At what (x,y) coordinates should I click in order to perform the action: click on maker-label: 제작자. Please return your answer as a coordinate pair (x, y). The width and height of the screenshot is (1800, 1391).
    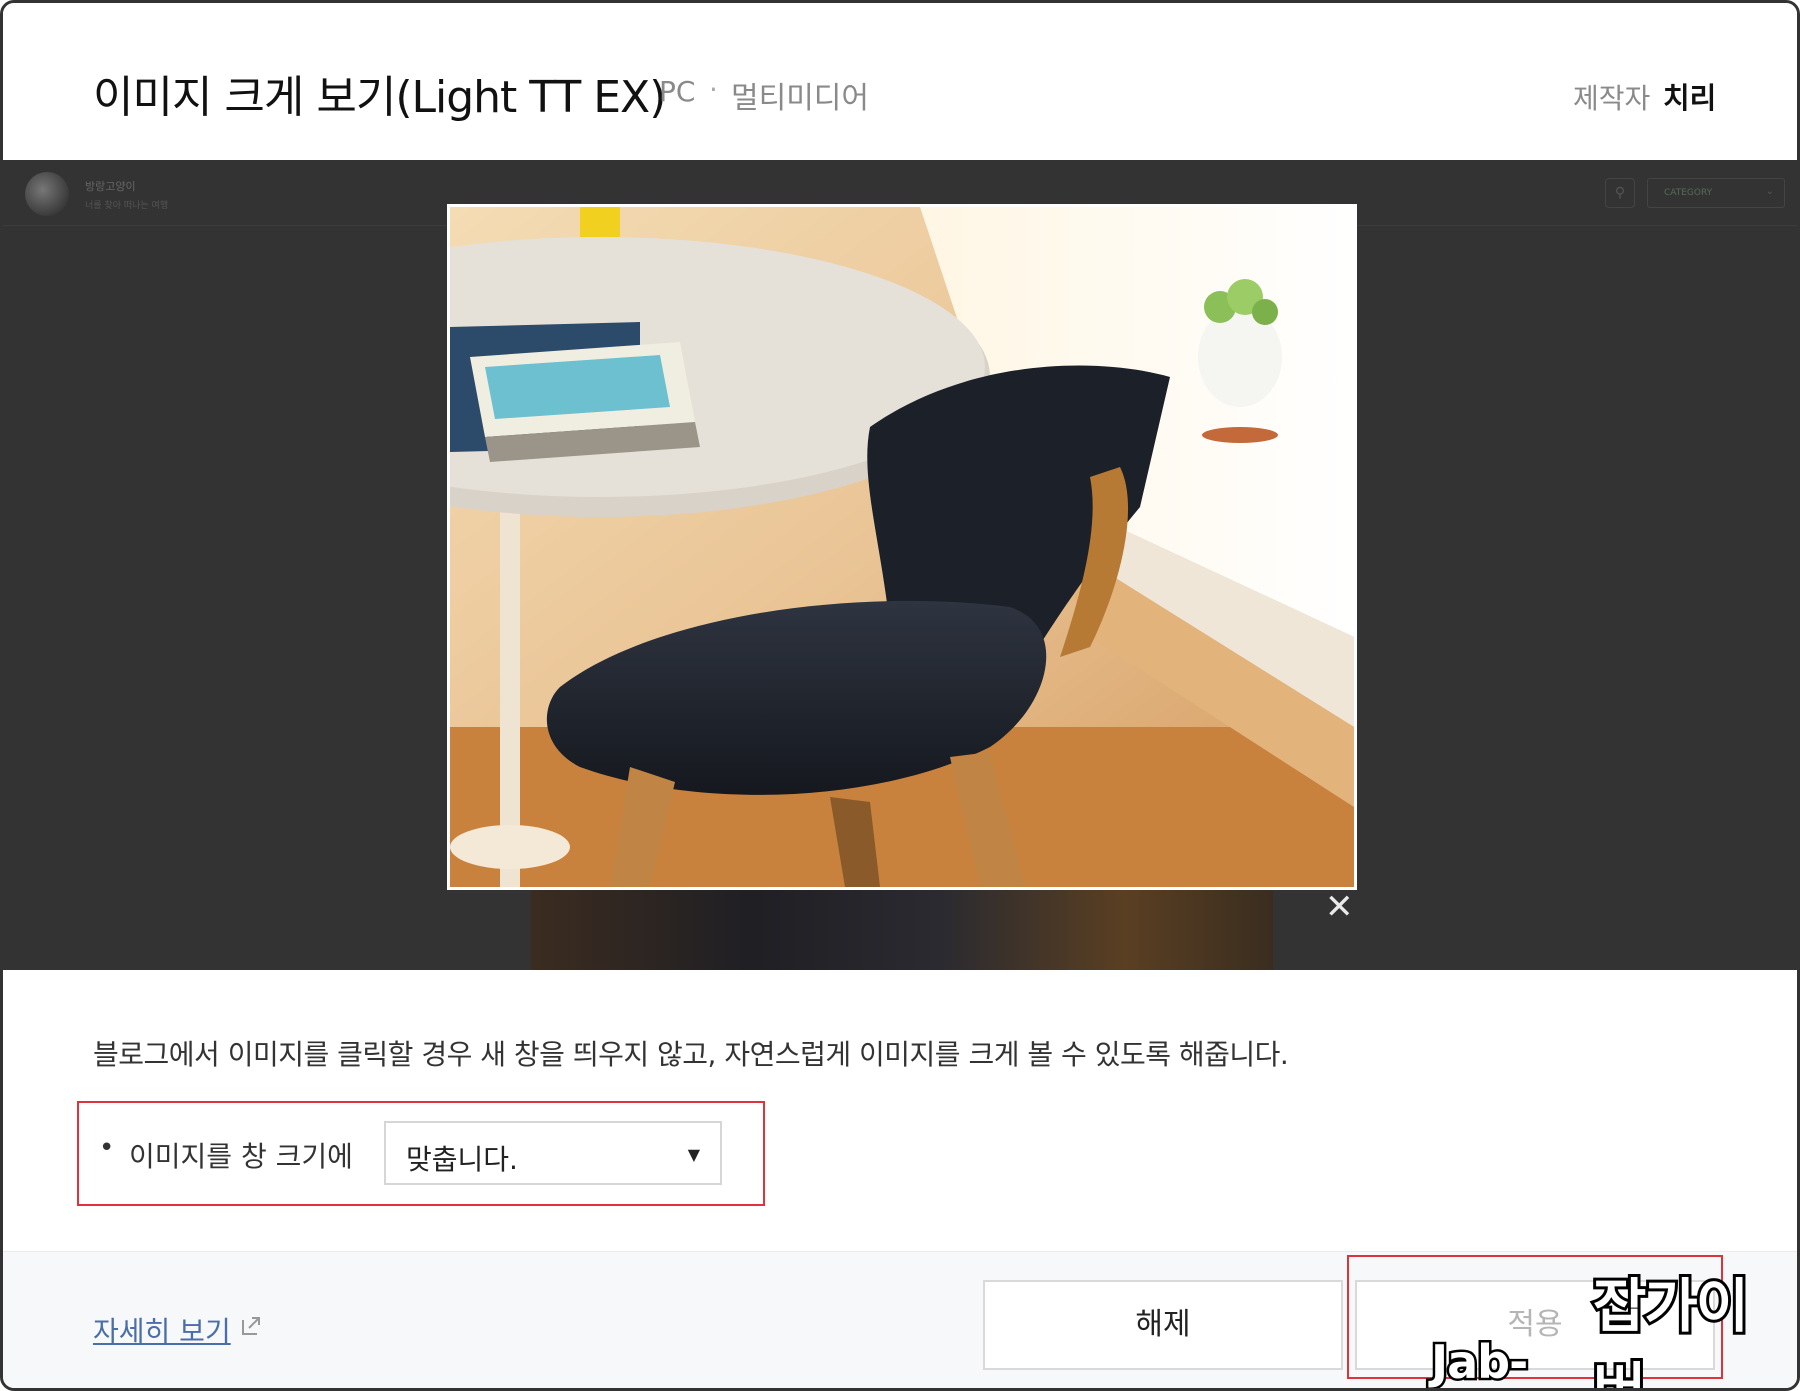
    Looking at the image, I should click on (1612, 98).